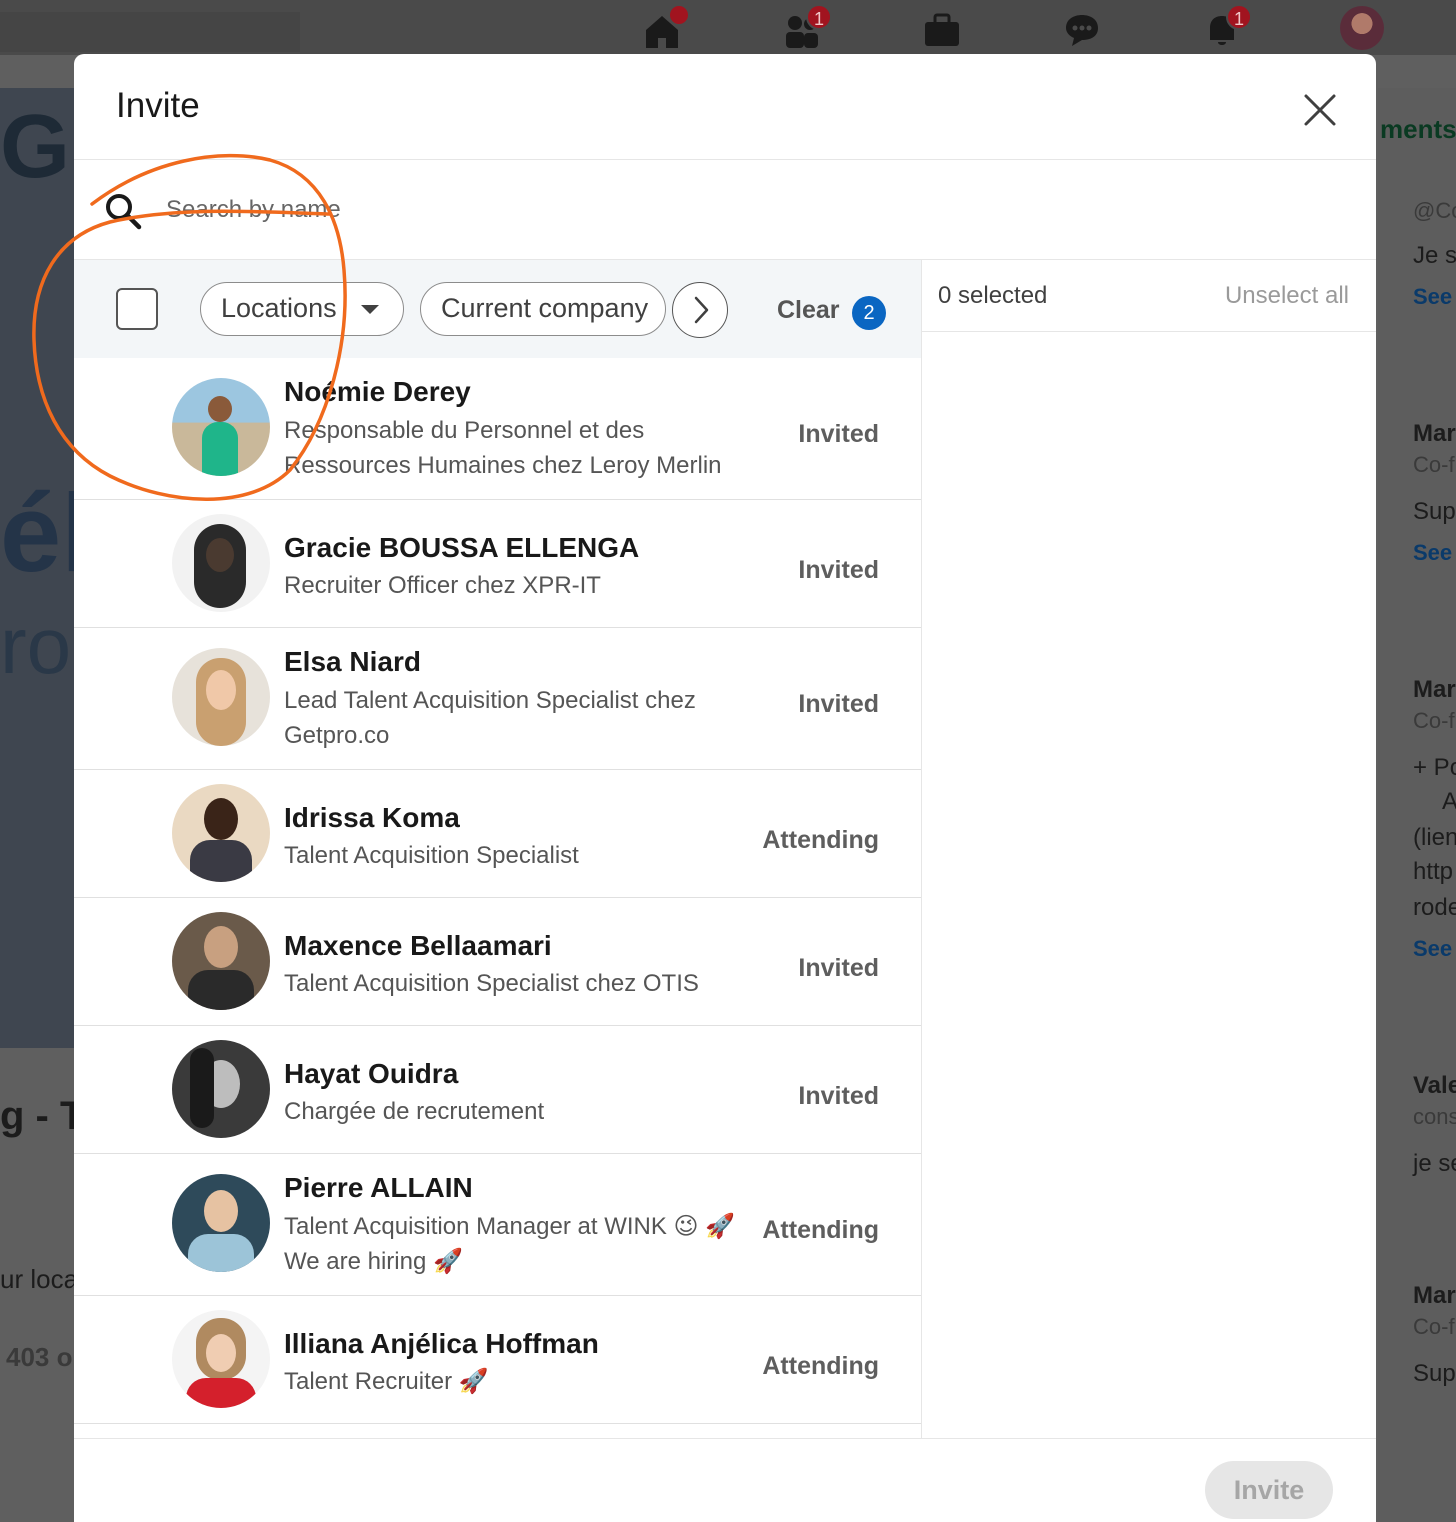 Image resolution: width=1456 pixels, height=1522 pixels. I want to click on background-commenter-title: cons, so click(1434, 1116).